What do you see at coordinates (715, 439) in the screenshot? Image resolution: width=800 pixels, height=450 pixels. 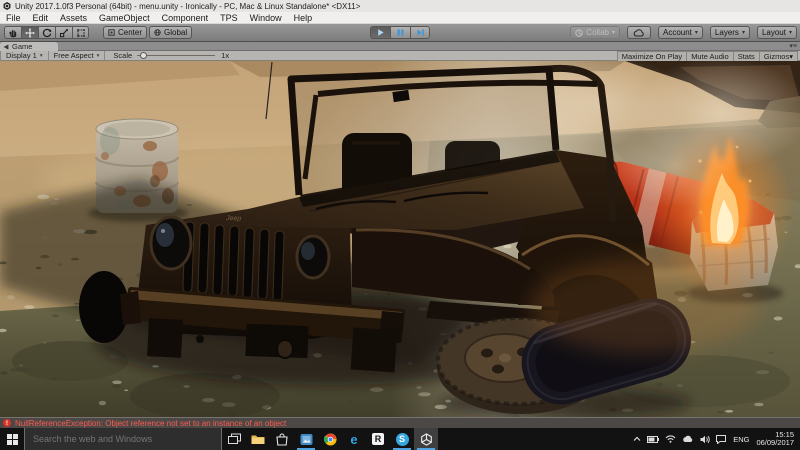 I see `system-tray: ENG 15:15 06/09/2017` at bounding box center [715, 439].